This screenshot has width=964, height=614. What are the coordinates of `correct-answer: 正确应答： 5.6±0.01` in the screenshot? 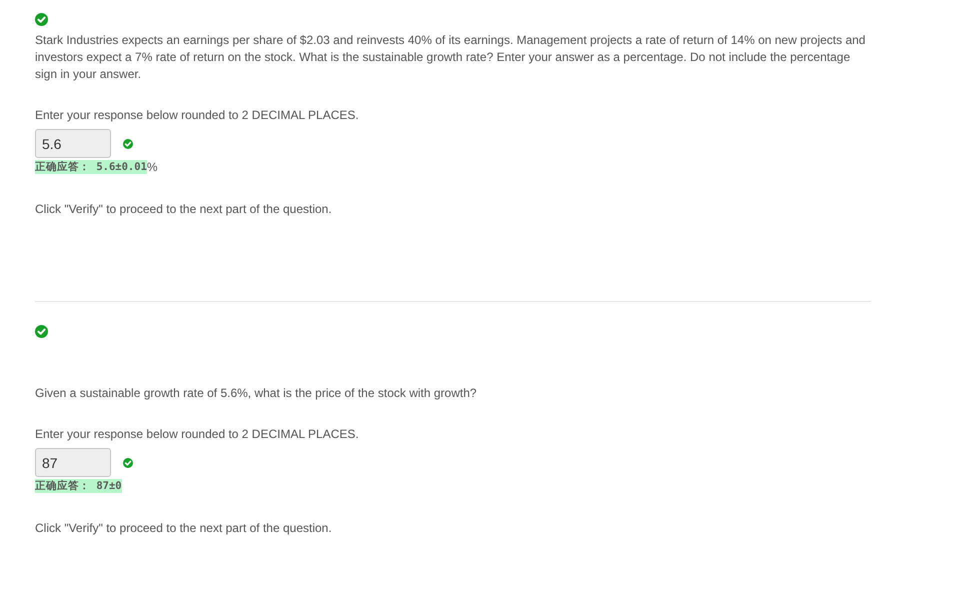 It's located at (91, 167).